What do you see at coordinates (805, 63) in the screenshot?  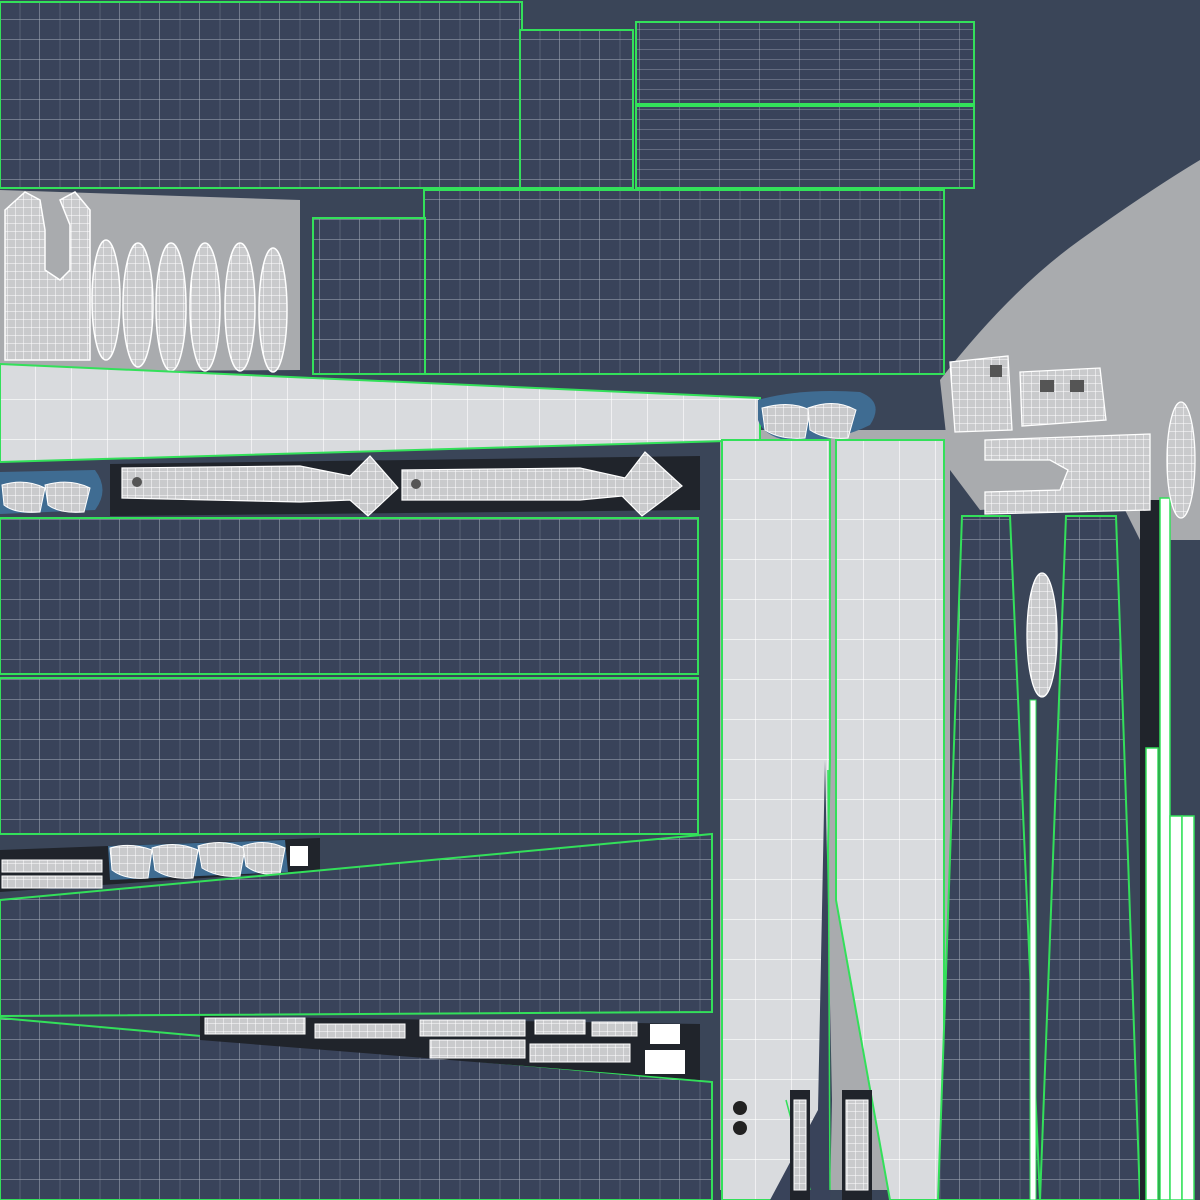 I see `uv-panel-top-right-a` at bounding box center [805, 63].